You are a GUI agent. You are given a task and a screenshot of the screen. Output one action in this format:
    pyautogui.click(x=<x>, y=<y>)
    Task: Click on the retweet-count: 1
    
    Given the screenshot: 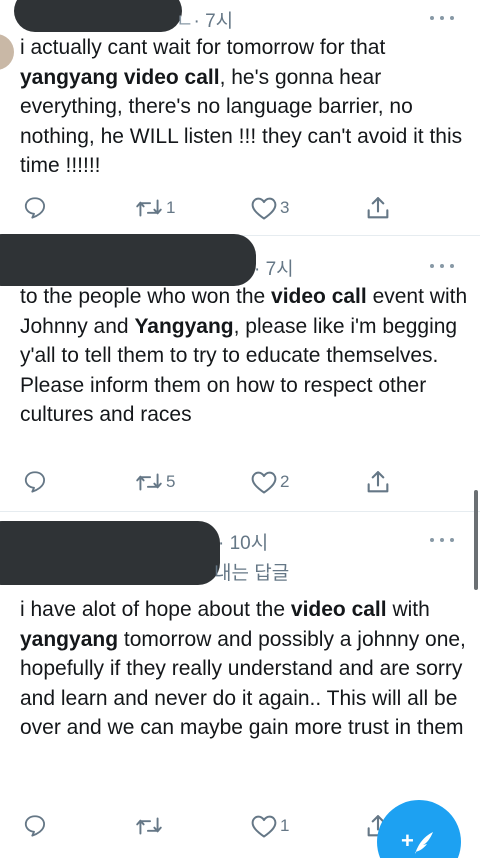 What is the action you would take?
    pyautogui.click(x=171, y=207)
    